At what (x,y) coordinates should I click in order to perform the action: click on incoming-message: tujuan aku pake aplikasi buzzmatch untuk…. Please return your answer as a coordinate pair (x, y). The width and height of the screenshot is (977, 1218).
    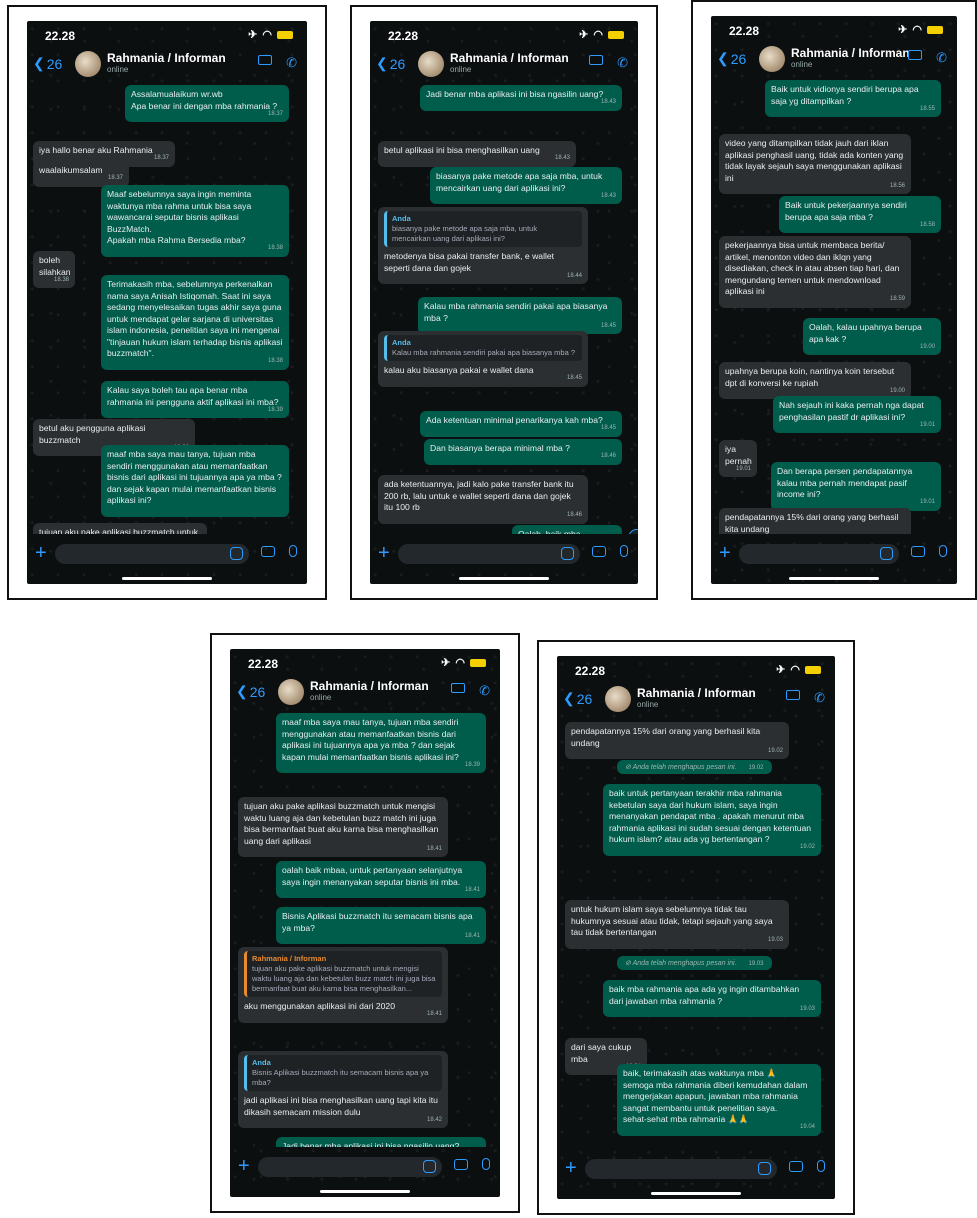
    Looking at the image, I should click on (343, 827).